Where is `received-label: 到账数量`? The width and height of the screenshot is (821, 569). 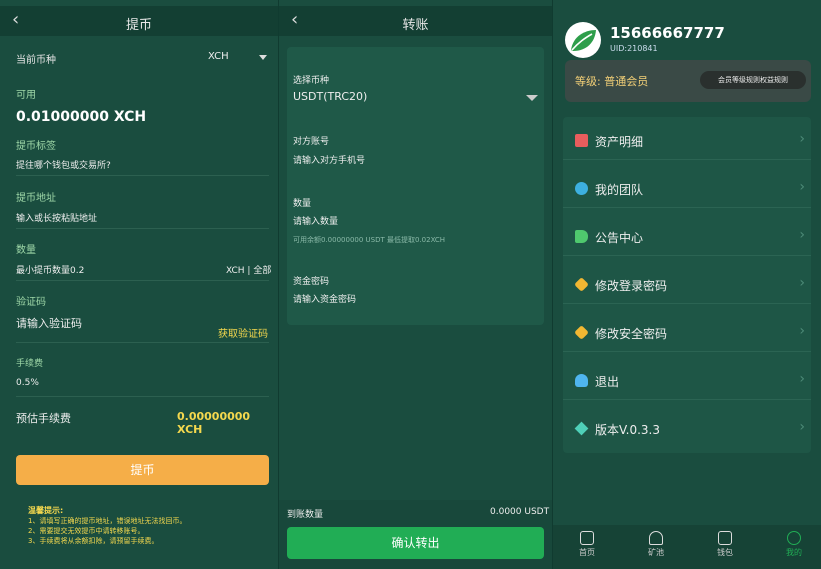
received-label: 到账数量 is located at coordinates (305, 515).